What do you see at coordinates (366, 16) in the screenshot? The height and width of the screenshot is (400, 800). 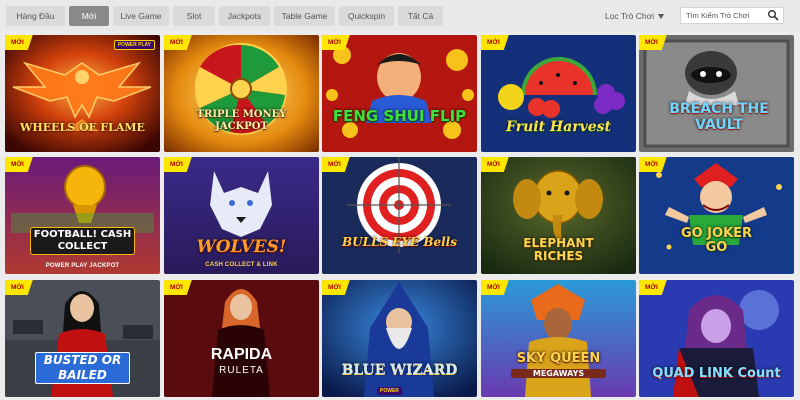 I see `tab-quickspin: Quickspin` at bounding box center [366, 16].